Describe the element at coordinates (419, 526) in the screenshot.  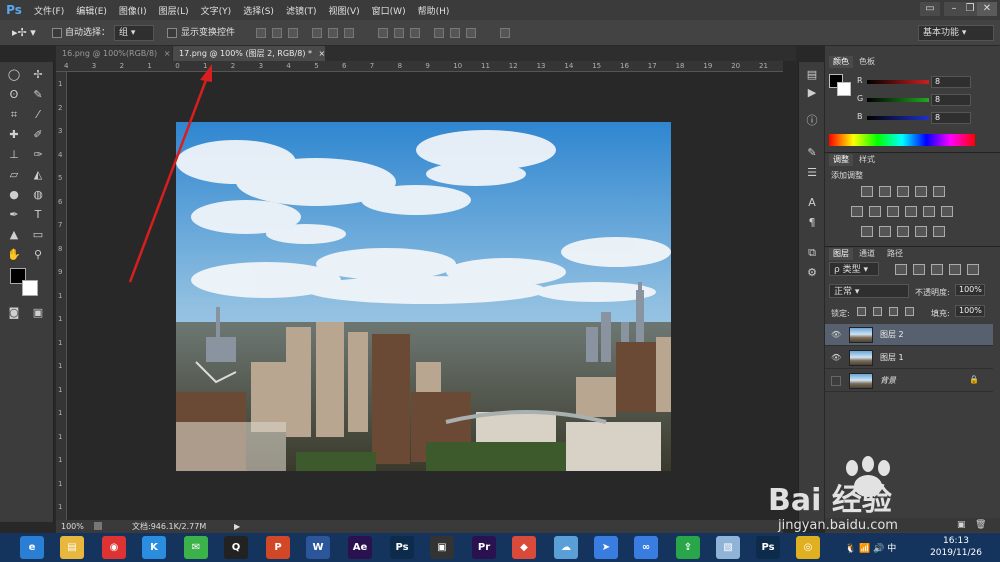
I see `status-bar: 100% 文档:946.1K/2.77M ▶` at that location.